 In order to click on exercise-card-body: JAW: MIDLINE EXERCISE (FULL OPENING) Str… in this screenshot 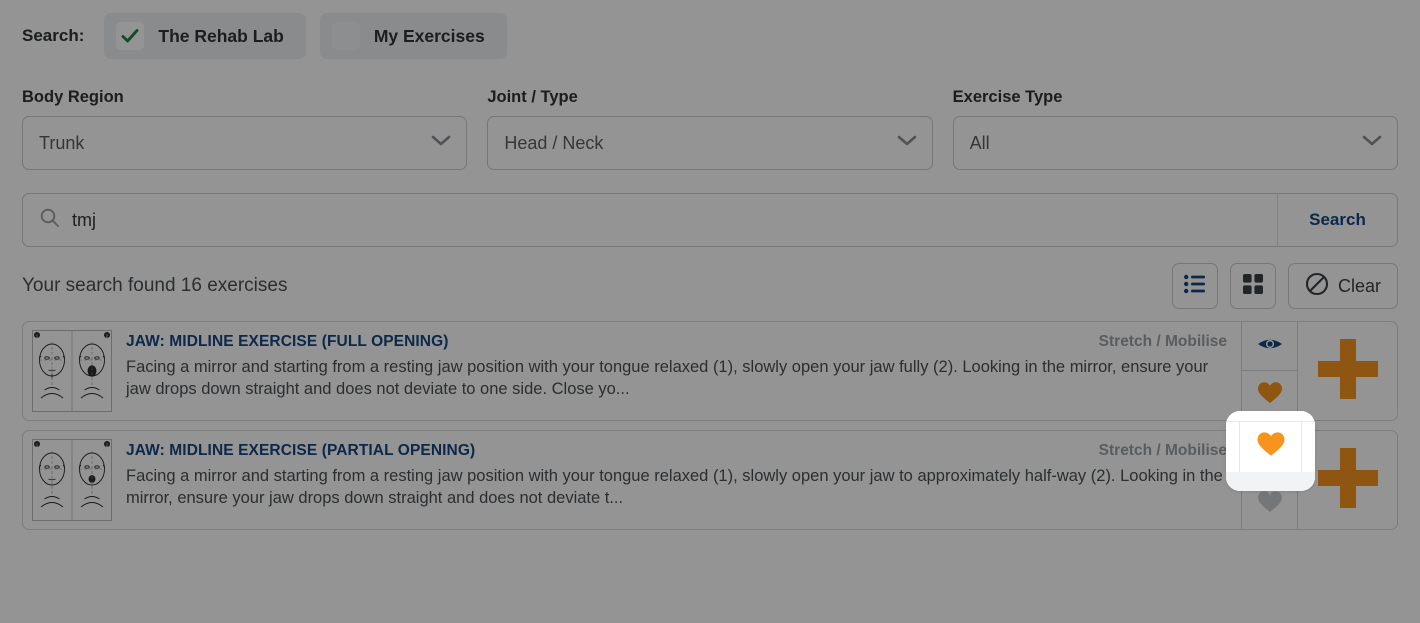, I will do `click(676, 371)`.